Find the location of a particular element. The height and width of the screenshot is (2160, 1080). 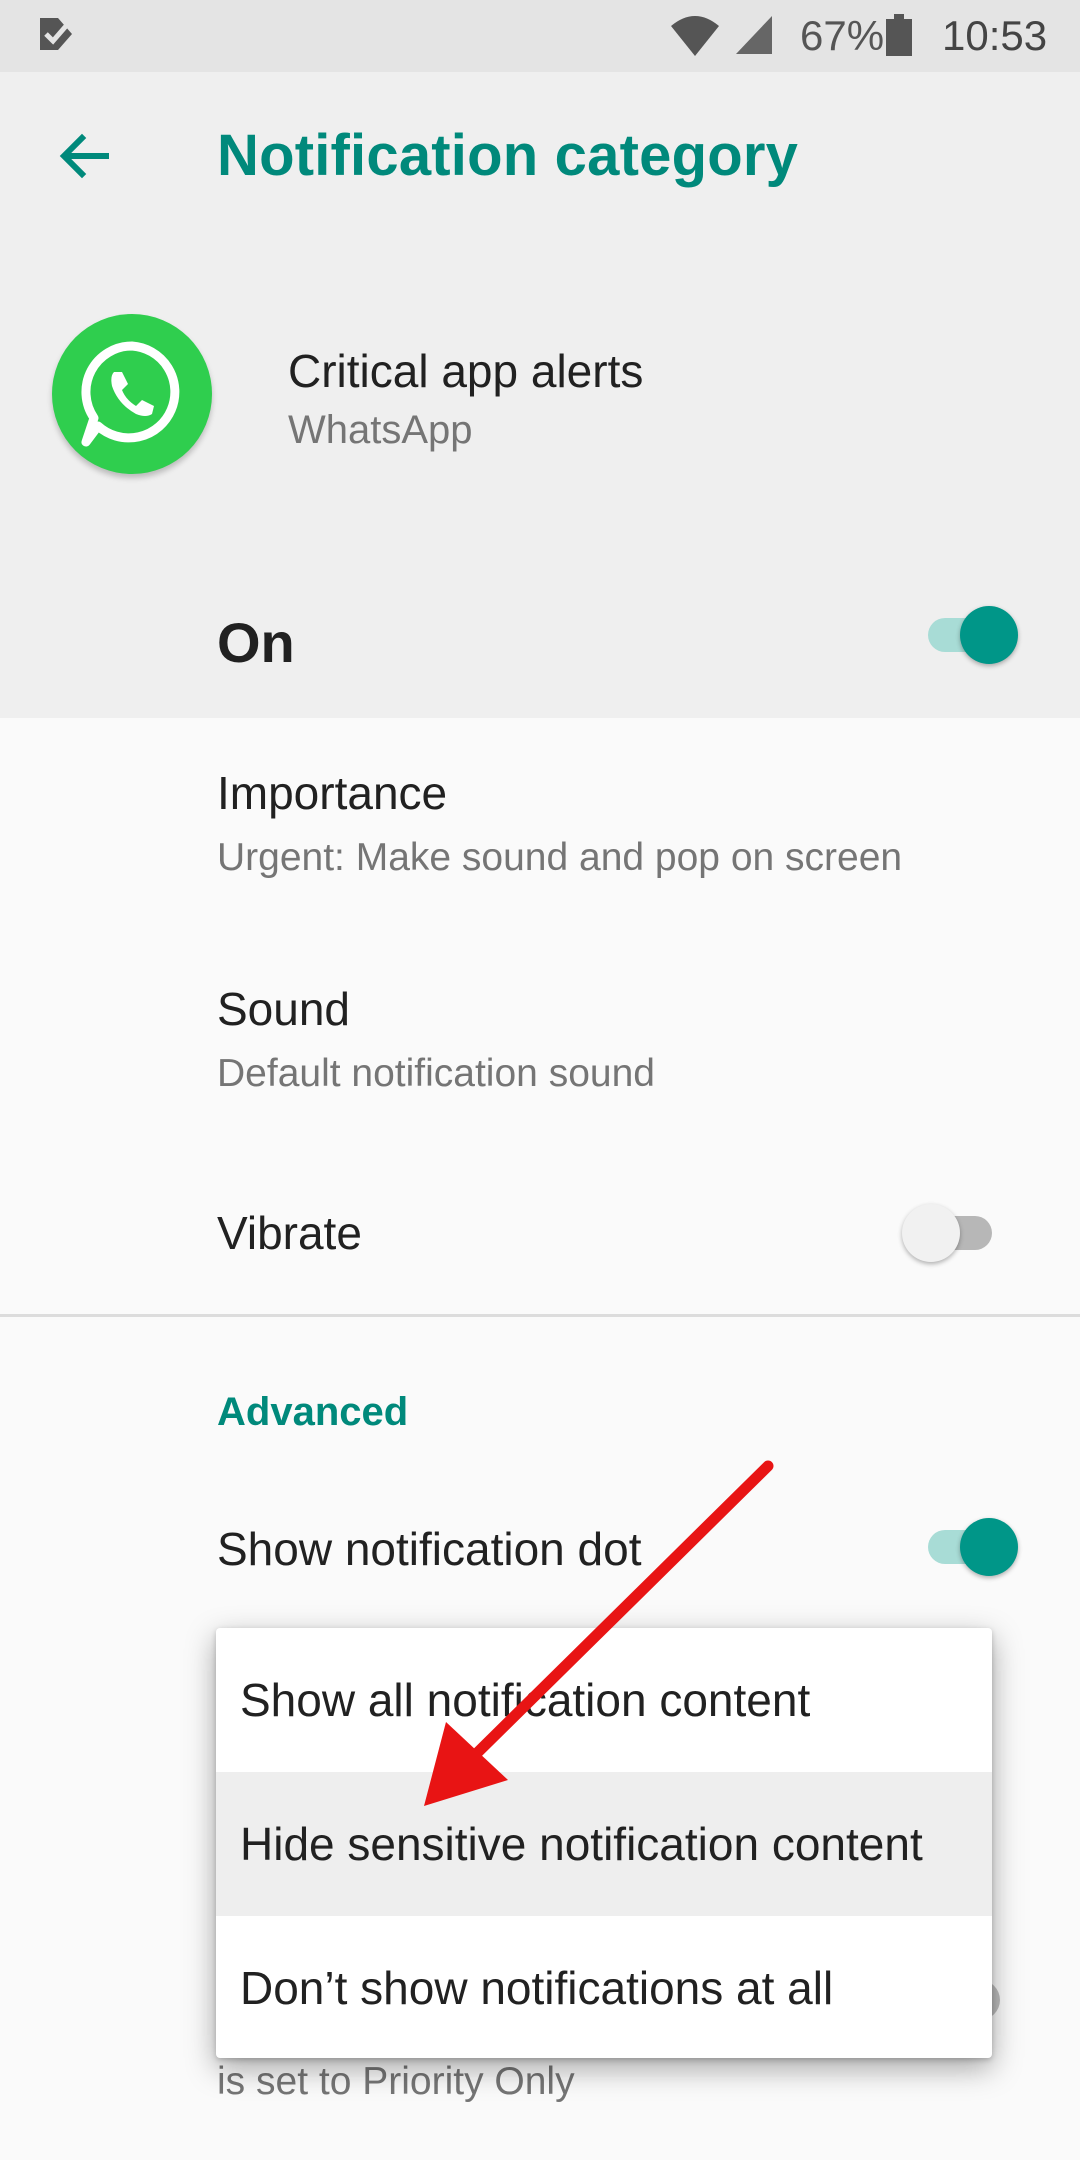

status-bar: 67% 10:53 is located at coordinates (540, 36).